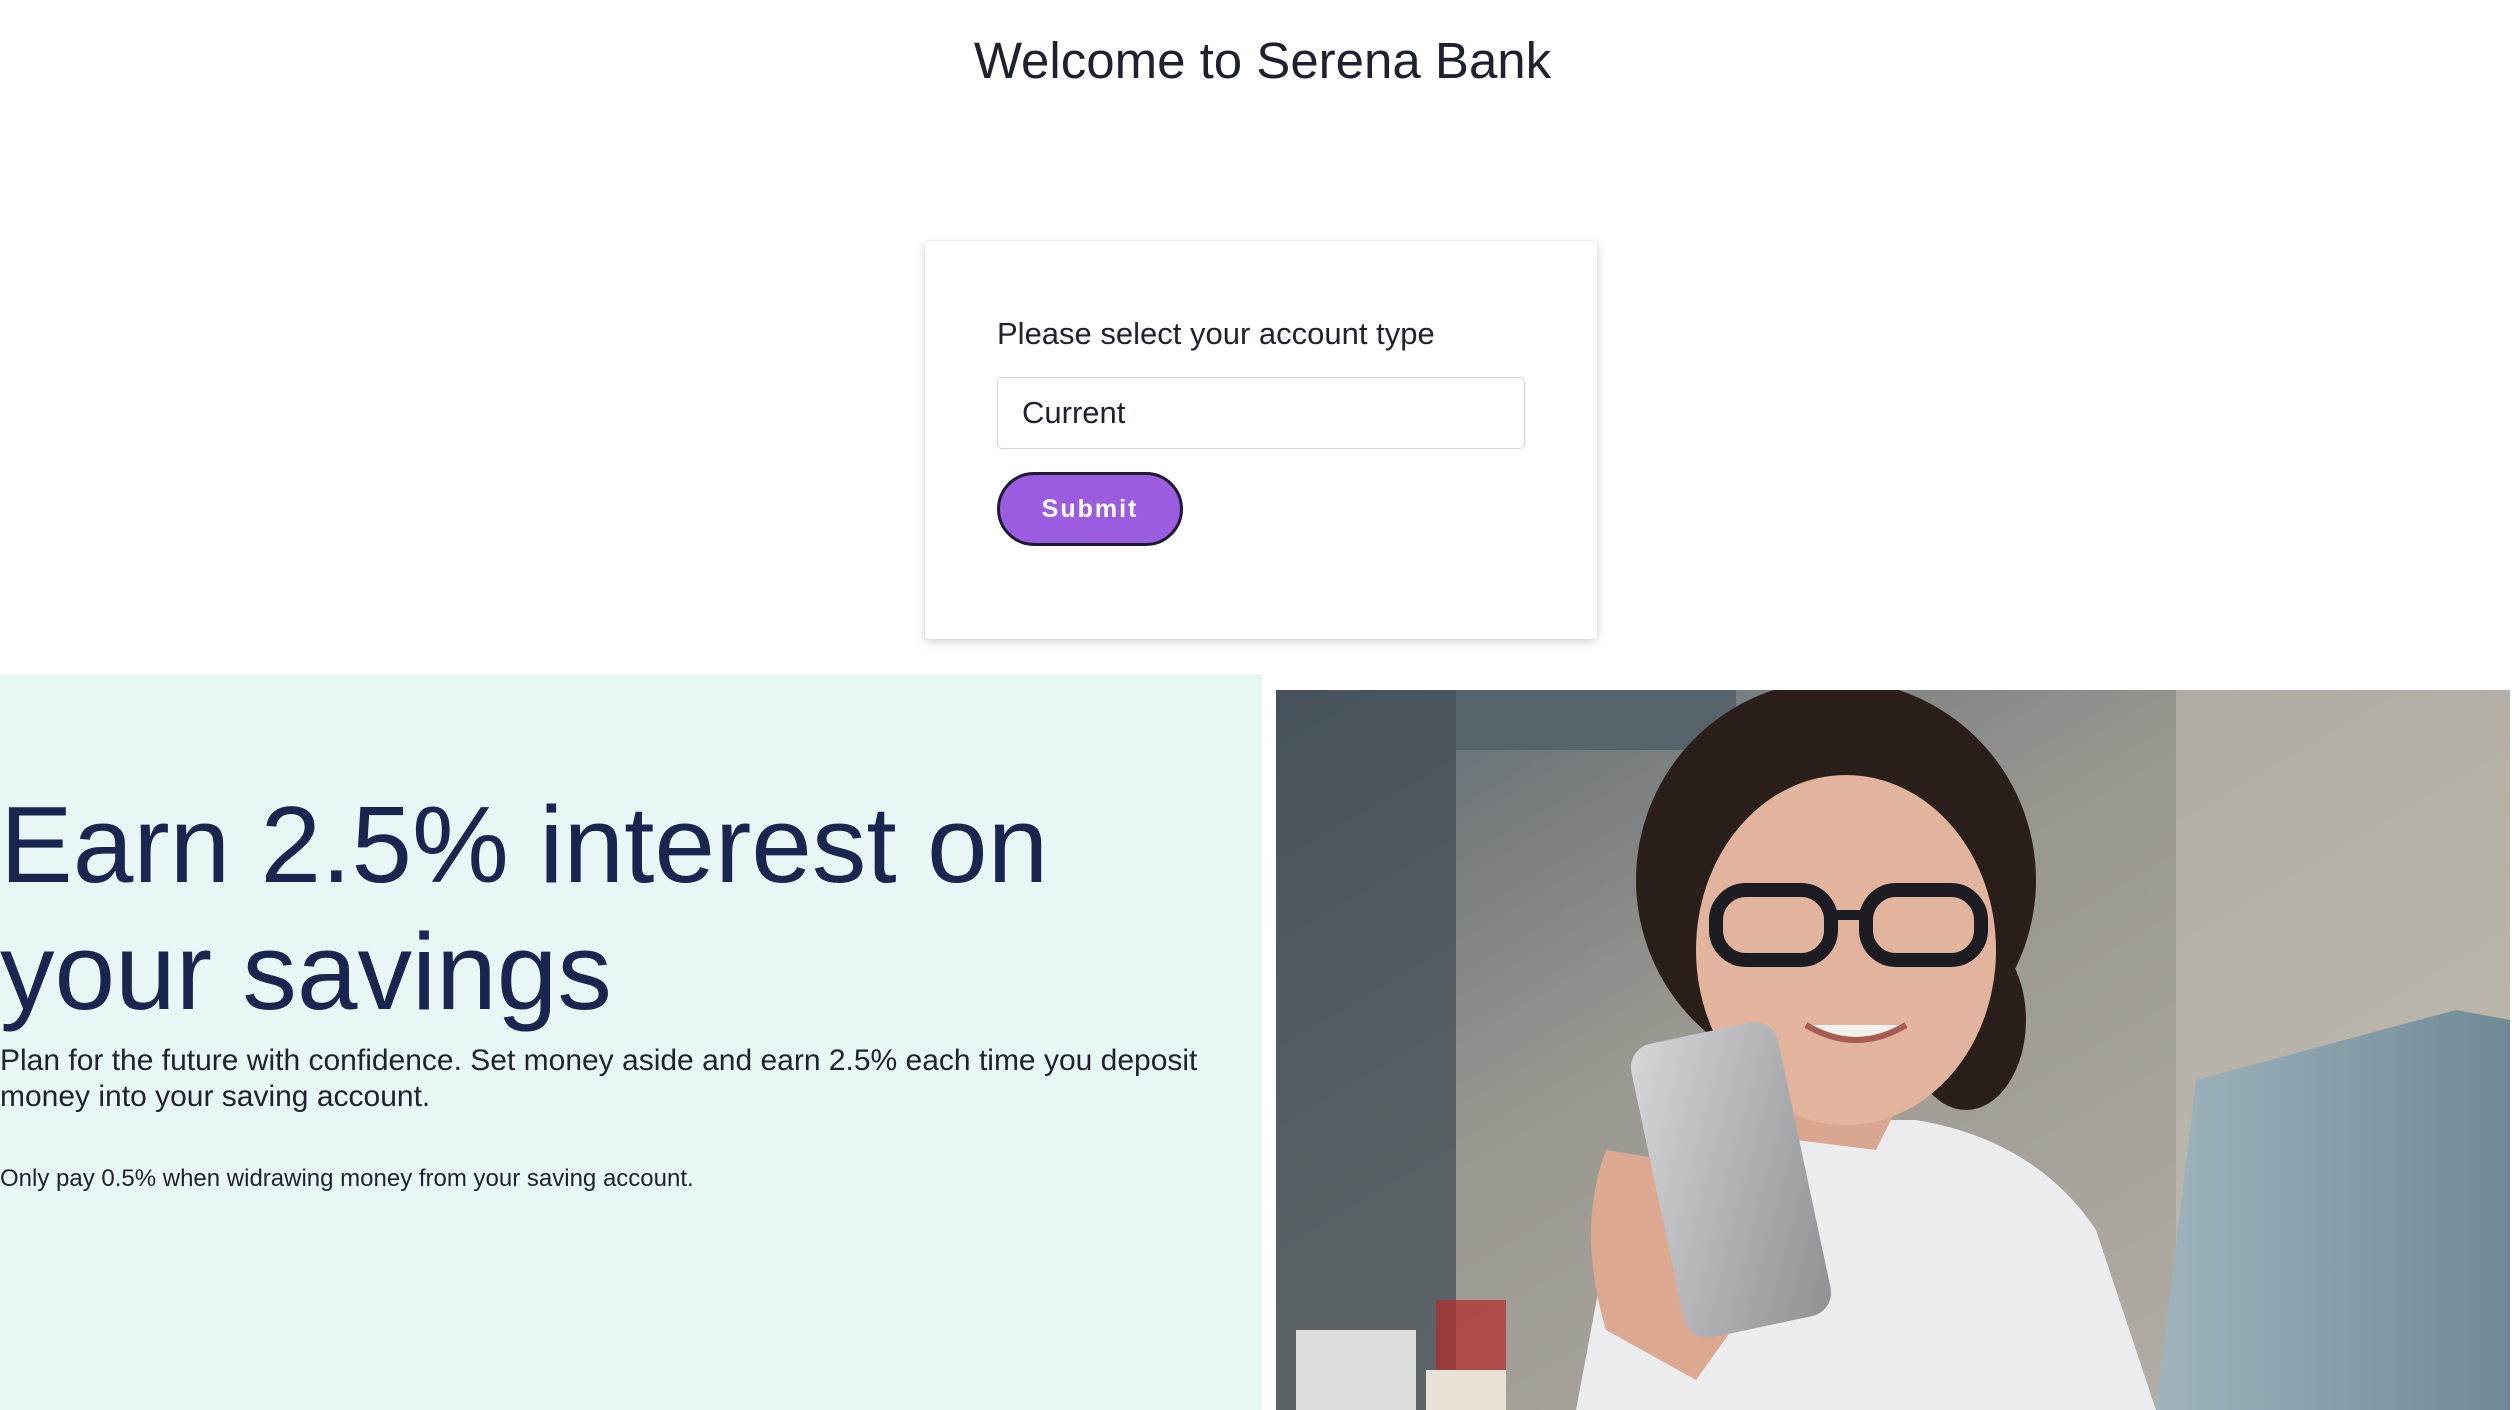 This screenshot has height=1410, width=2512. What do you see at coordinates (1261, 413) in the screenshot?
I see `account-type-select: Current` at bounding box center [1261, 413].